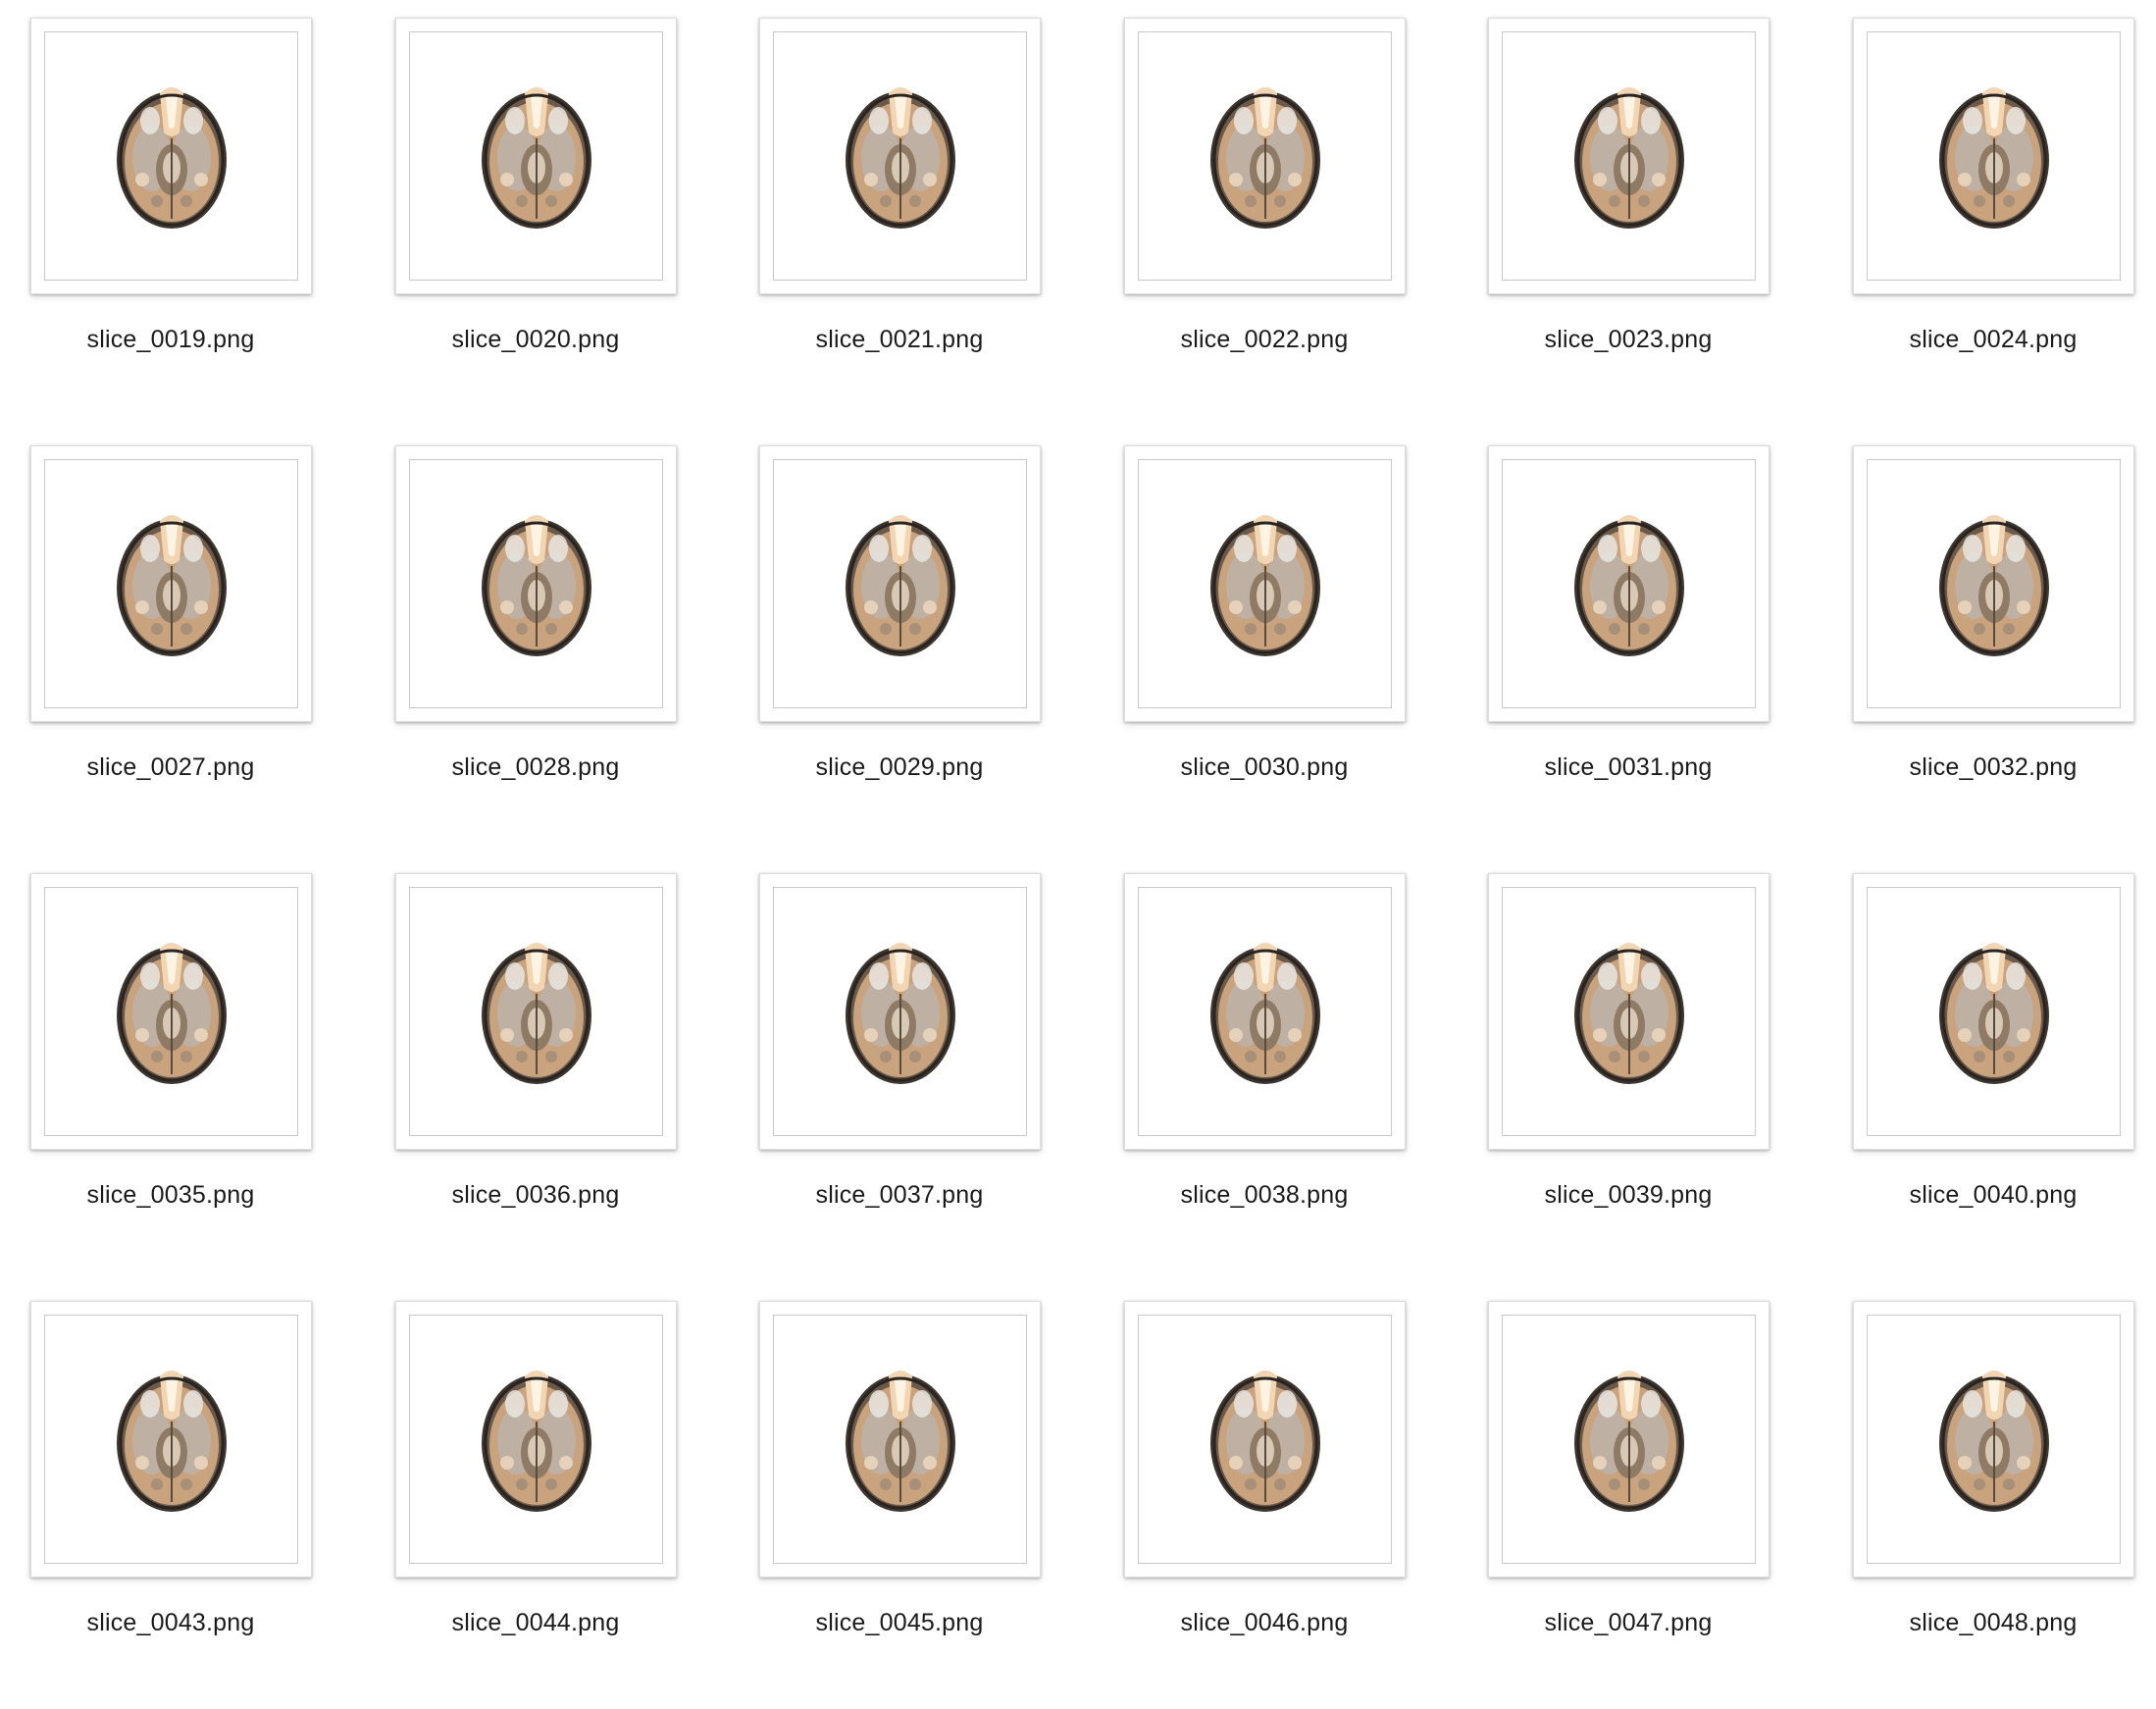 The width and height of the screenshot is (2156, 1709). What do you see at coordinates (1989, 1195) in the screenshot?
I see `file-name-label: slice_0040.png` at bounding box center [1989, 1195].